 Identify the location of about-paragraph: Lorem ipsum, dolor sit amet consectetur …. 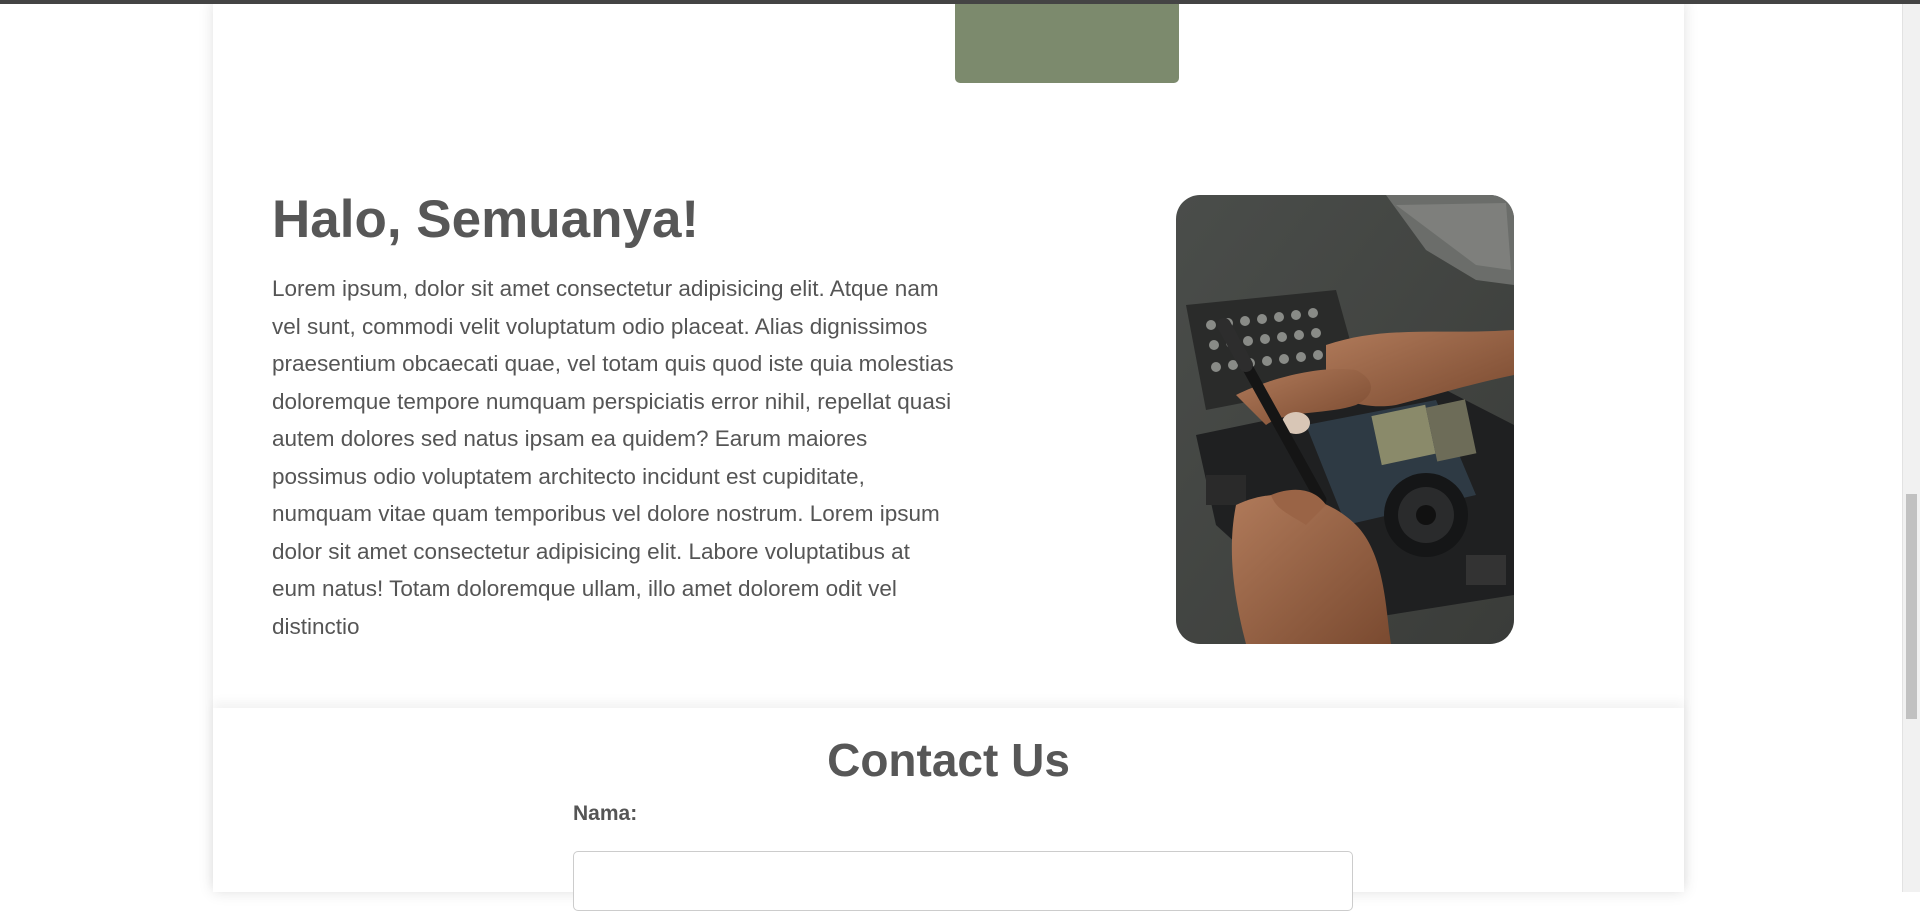
(613, 457).